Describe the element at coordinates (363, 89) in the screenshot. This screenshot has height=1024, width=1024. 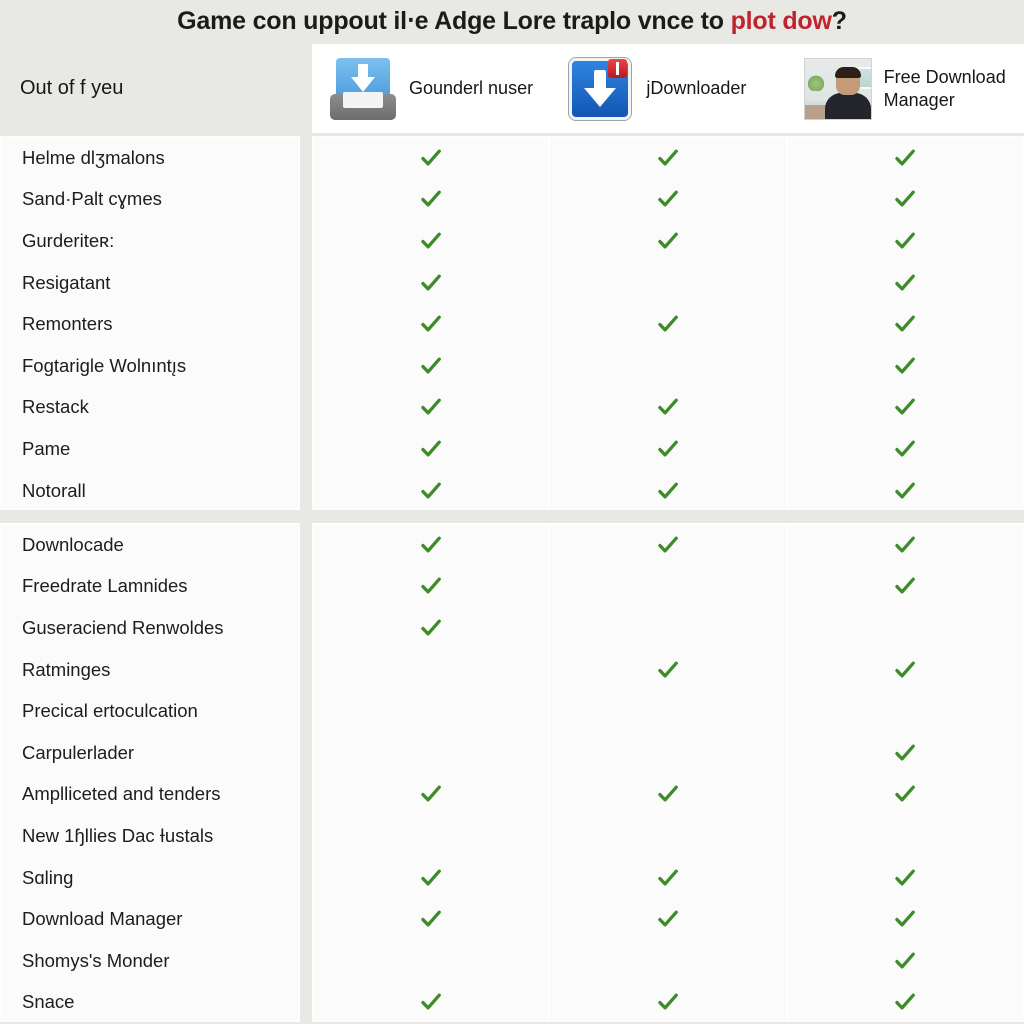
I see `download-tray-icon` at that location.